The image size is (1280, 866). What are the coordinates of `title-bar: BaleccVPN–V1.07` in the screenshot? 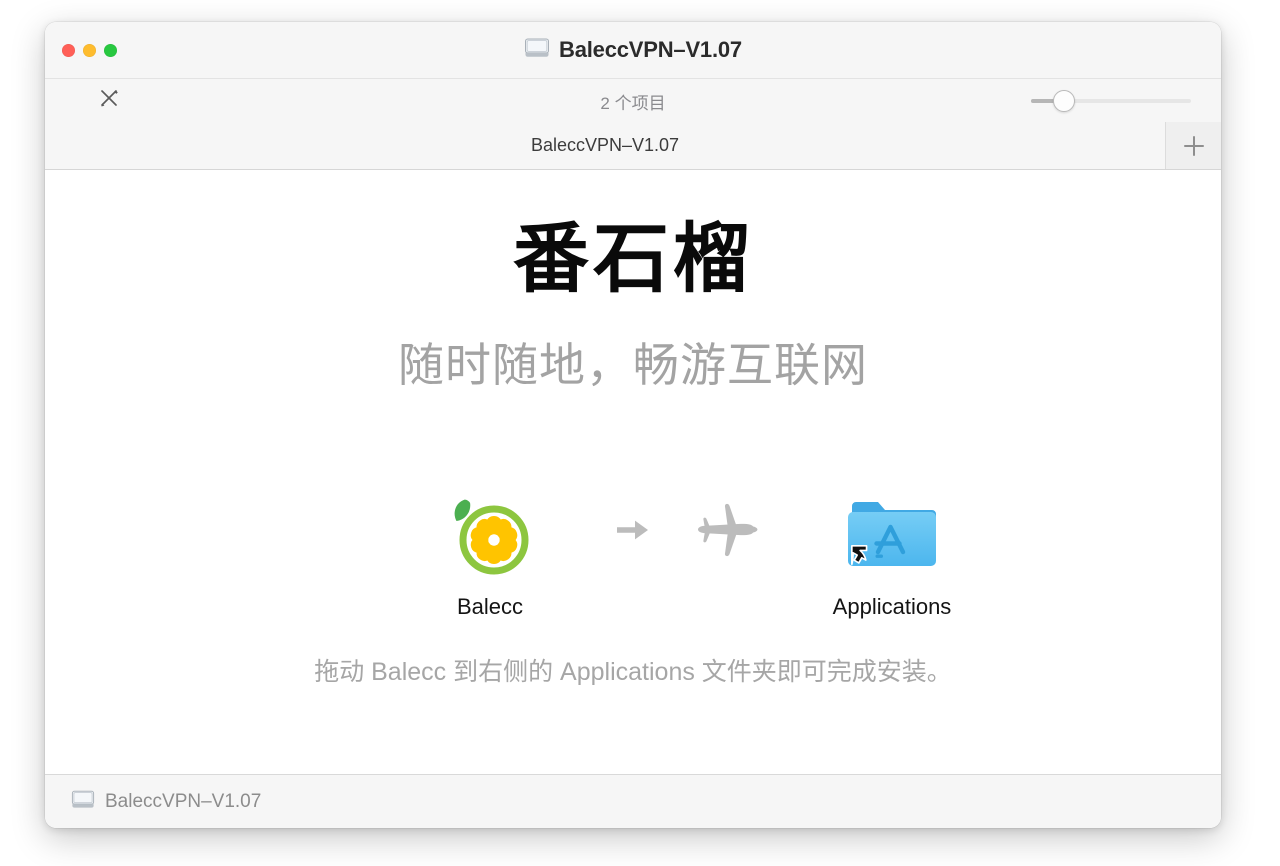 It's located at (633, 50).